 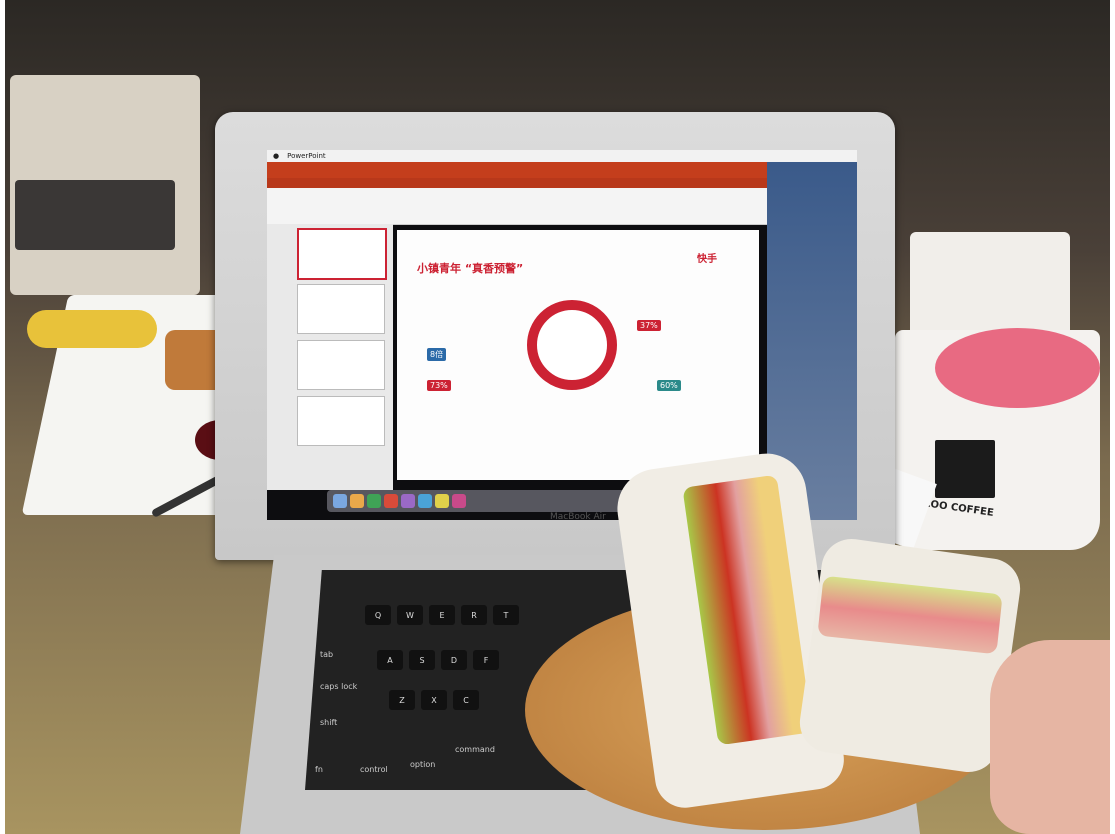 What do you see at coordinates (92, 329) in the screenshot?
I see `banana` at bounding box center [92, 329].